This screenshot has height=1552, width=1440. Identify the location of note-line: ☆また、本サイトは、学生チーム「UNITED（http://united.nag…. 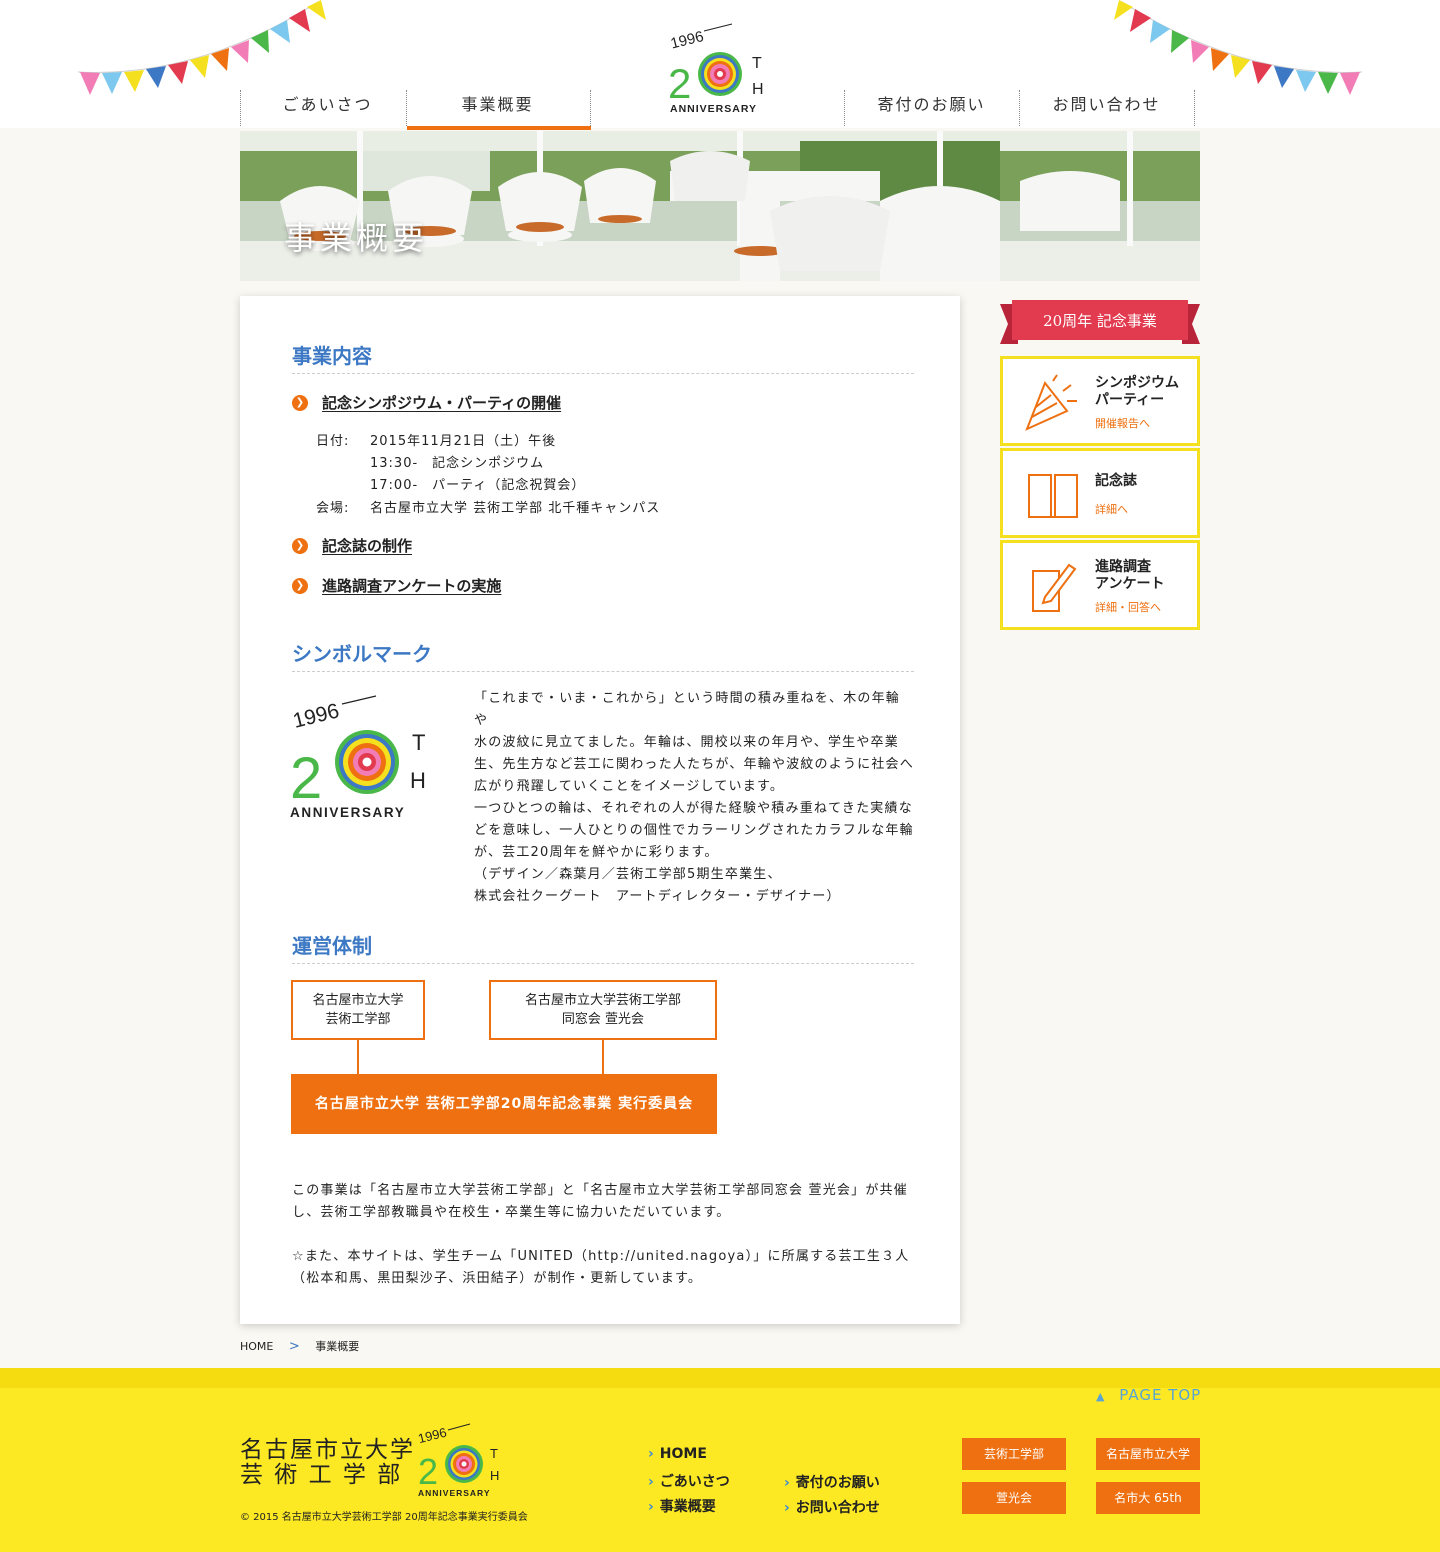
(601, 1256).